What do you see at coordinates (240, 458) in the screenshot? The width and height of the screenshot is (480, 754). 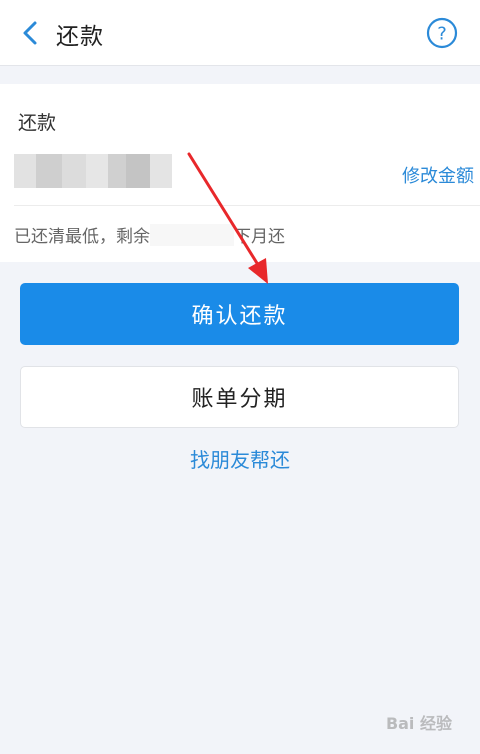 I see `ask-friend-link: 找朋友帮还` at bounding box center [240, 458].